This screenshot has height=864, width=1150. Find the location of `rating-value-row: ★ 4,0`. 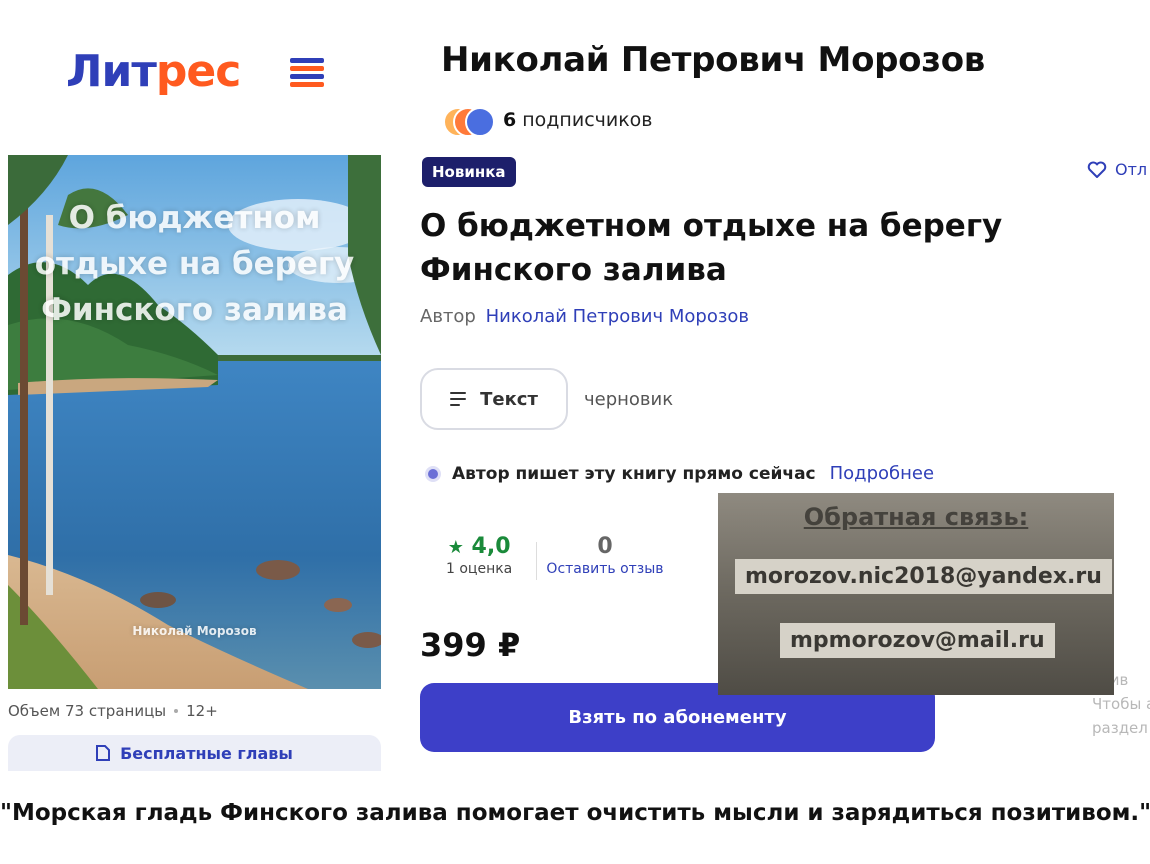

rating-value-row: ★ 4,0 is located at coordinates (479, 546).